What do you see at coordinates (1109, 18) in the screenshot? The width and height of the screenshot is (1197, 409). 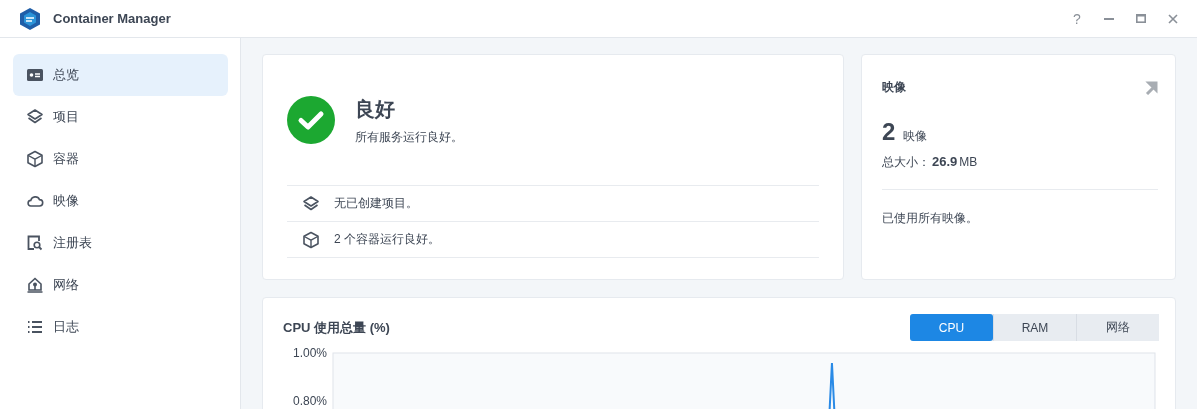 I see `minimize-icon` at bounding box center [1109, 18].